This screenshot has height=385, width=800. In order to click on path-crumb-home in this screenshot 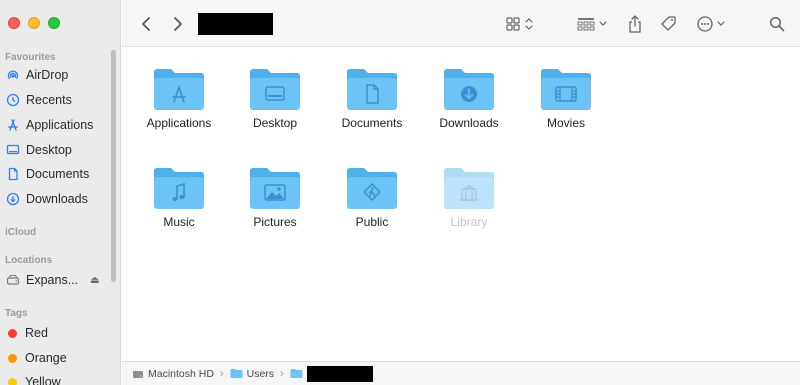, I will do `click(331, 373)`.